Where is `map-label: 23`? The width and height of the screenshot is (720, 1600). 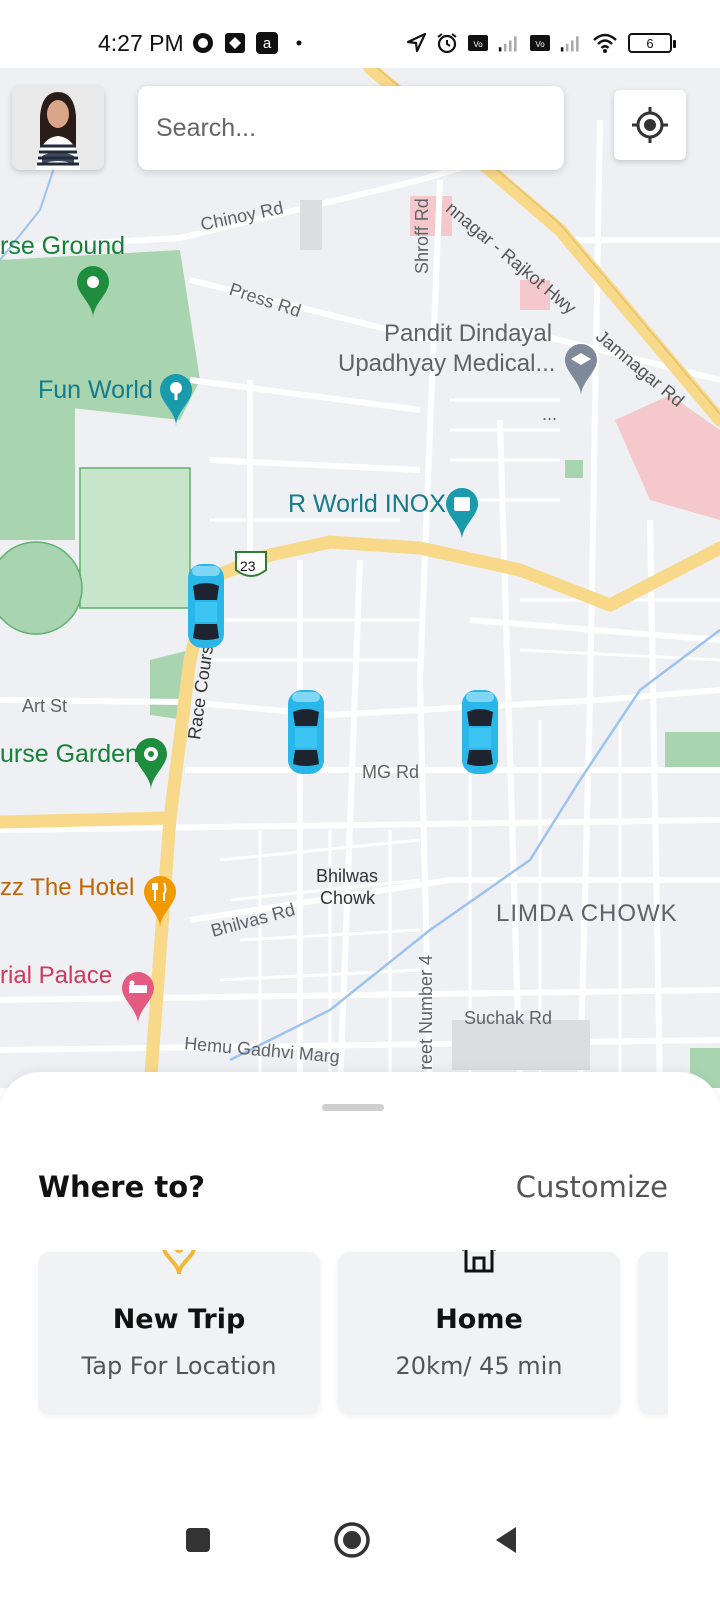
map-label: 23 is located at coordinates (248, 566).